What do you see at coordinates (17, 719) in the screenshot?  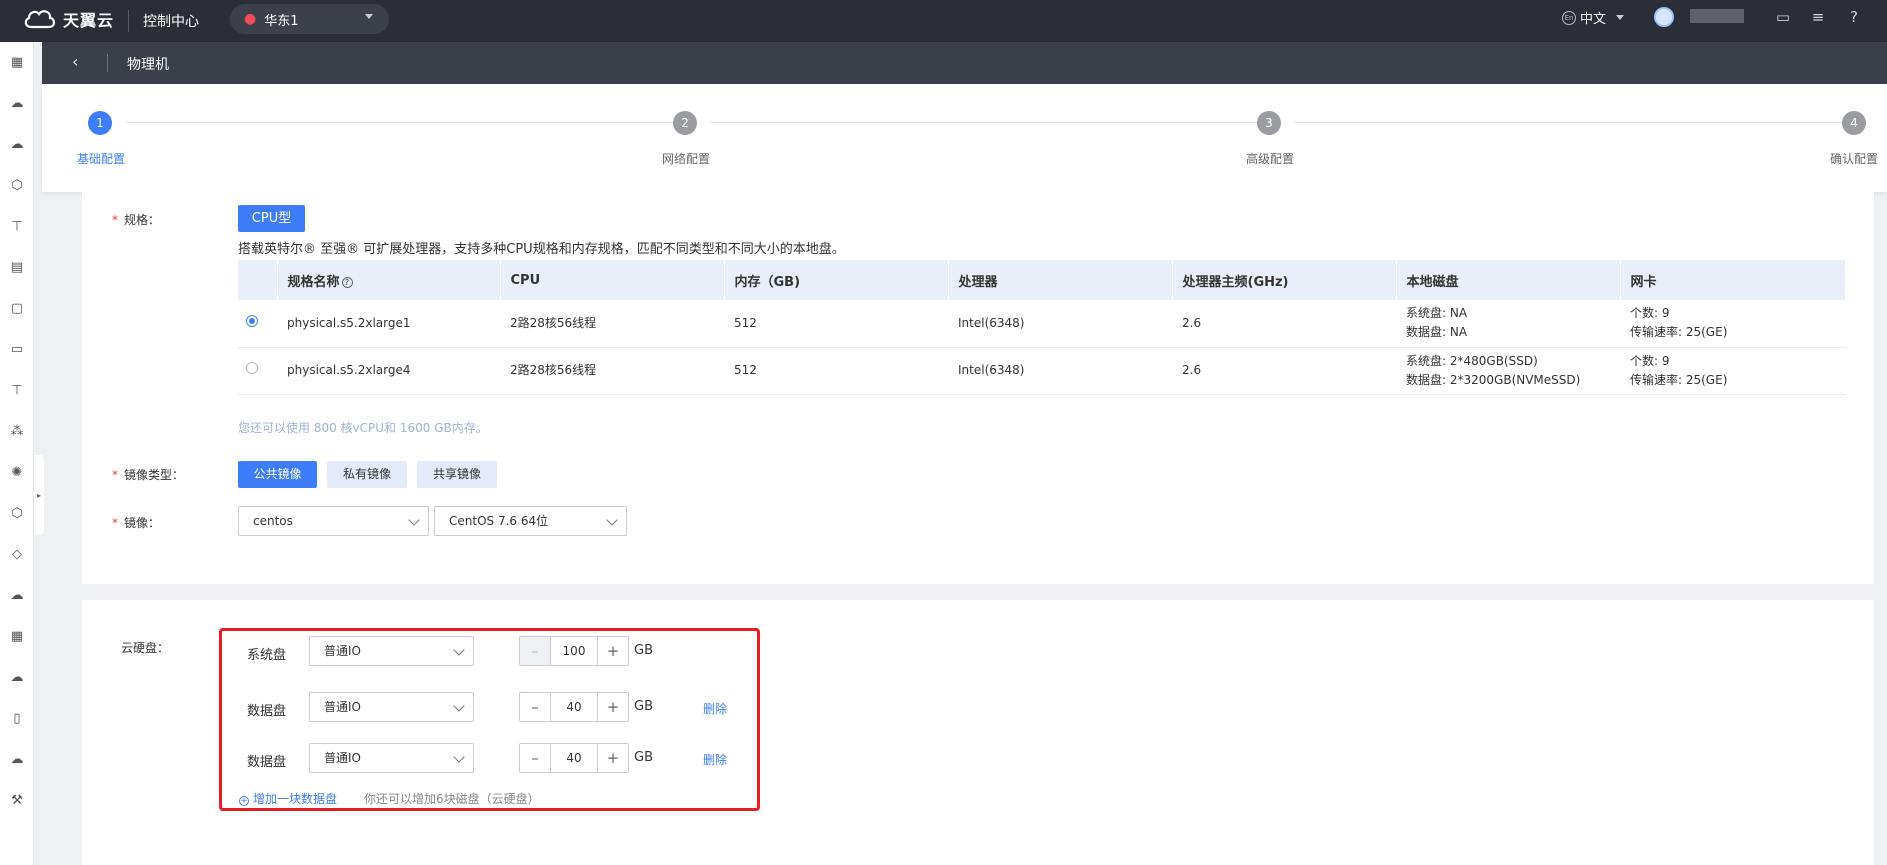 I see `phone-icon: ▯` at bounding box center [17, 719].